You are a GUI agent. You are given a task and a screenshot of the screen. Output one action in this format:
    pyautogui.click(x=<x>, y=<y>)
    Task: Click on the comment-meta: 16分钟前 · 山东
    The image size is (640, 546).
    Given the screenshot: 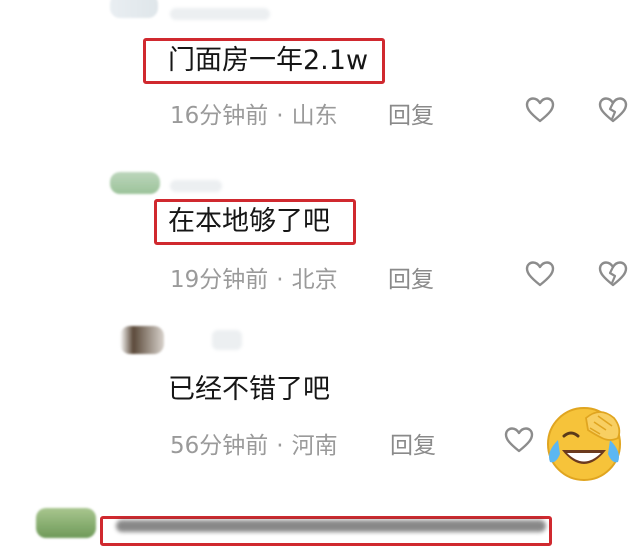 What is the action you would take?
    pyautogui.click(x=254, y=113)
    